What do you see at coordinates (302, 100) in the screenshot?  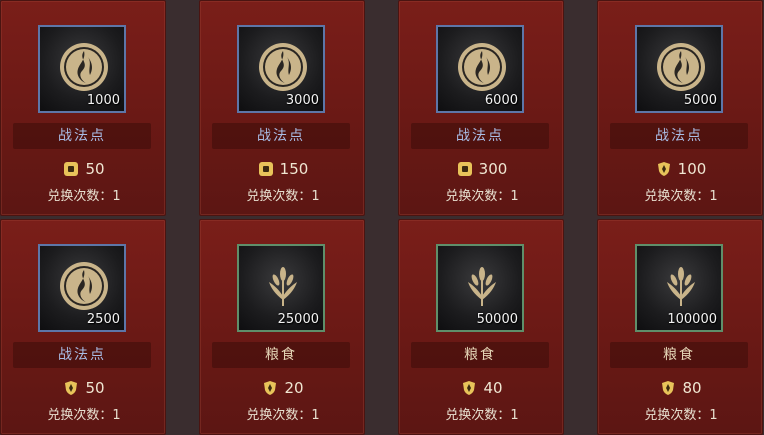 I see `item-quantity: 3000` at bounding box center [302, 100].